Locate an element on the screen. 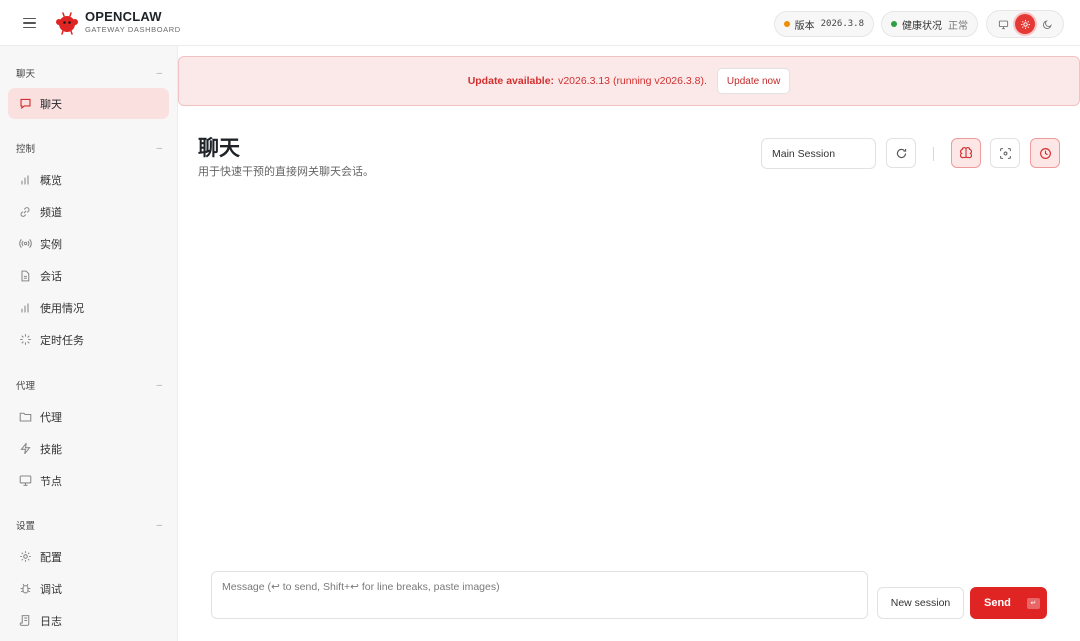 The height and width of the screenshot is (641, 1080). zap-icon is located at coordinates (25, 448).